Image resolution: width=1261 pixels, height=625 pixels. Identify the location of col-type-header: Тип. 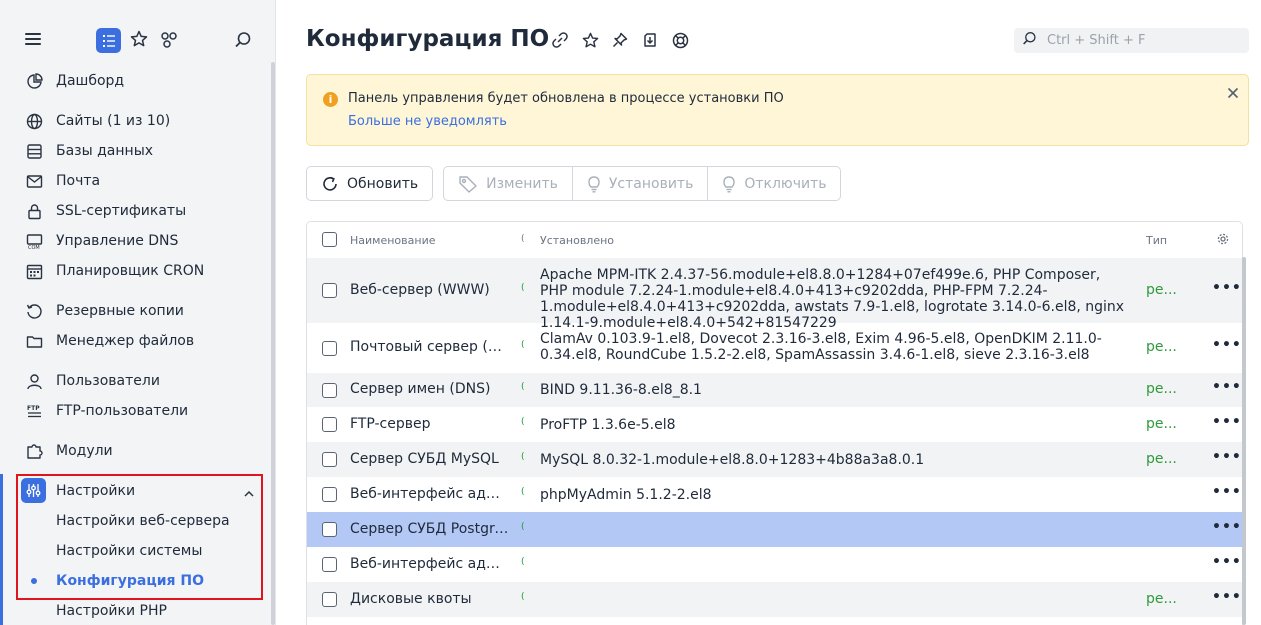
(1156, 240).